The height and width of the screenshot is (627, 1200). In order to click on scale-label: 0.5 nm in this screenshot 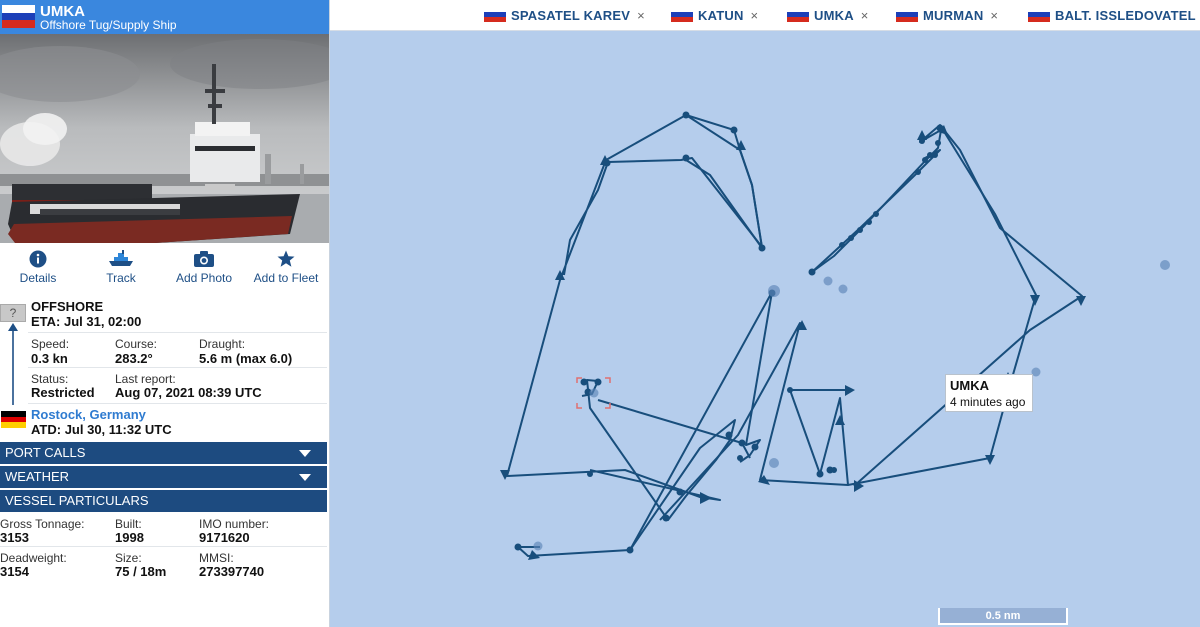, I will do `click(1003, 616)`.